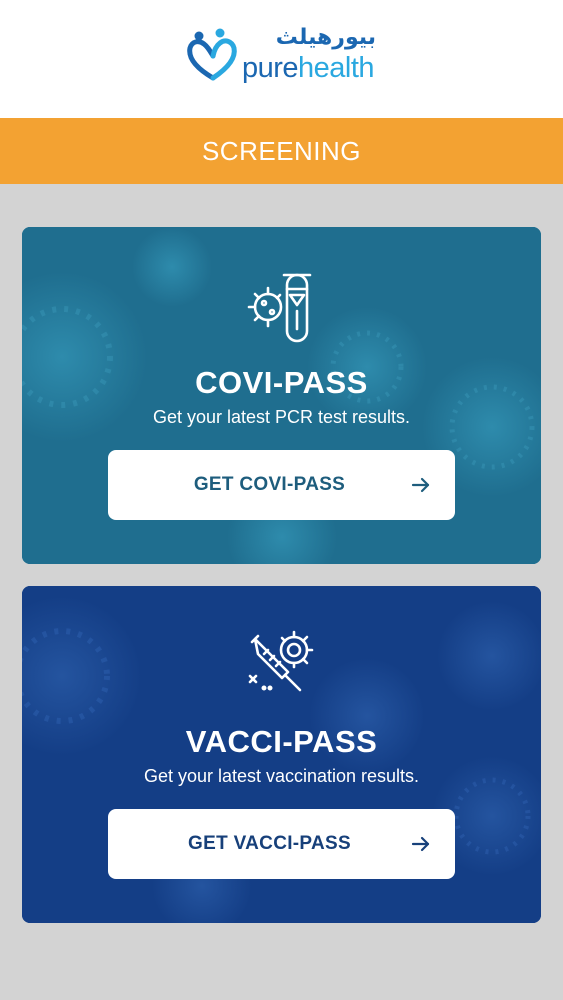  Describe the element at coordinates (269, 484) in the screenshot. I see `get-covi-pass-label: GET COVI-PASS` at that location.